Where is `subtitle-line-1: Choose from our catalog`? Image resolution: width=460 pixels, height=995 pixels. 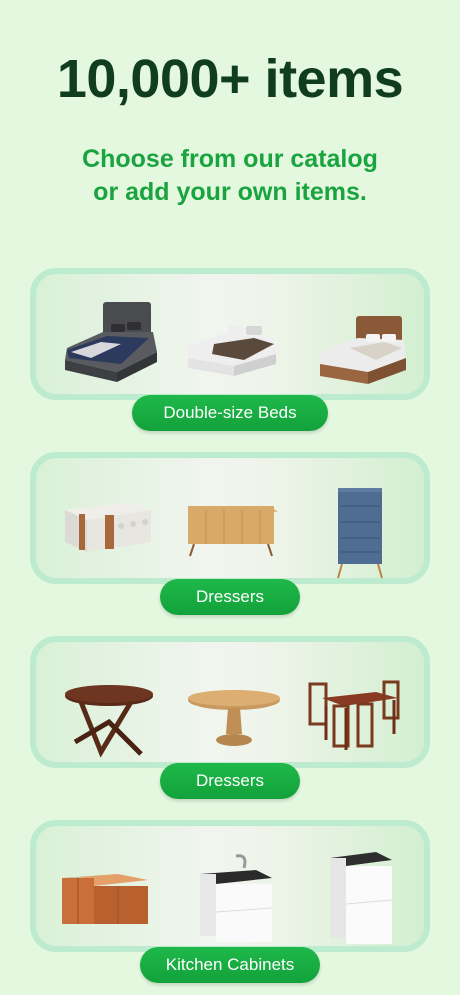
subtitle-line-1: Choose from our catalog is located at coordinates (230, 159).